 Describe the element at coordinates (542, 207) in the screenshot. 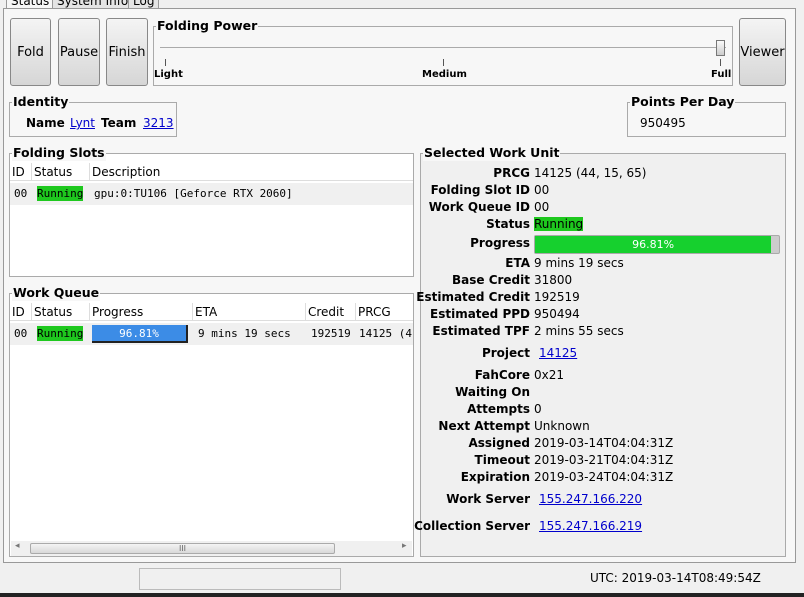

I see `value-work-queue-id: 00` at that location.